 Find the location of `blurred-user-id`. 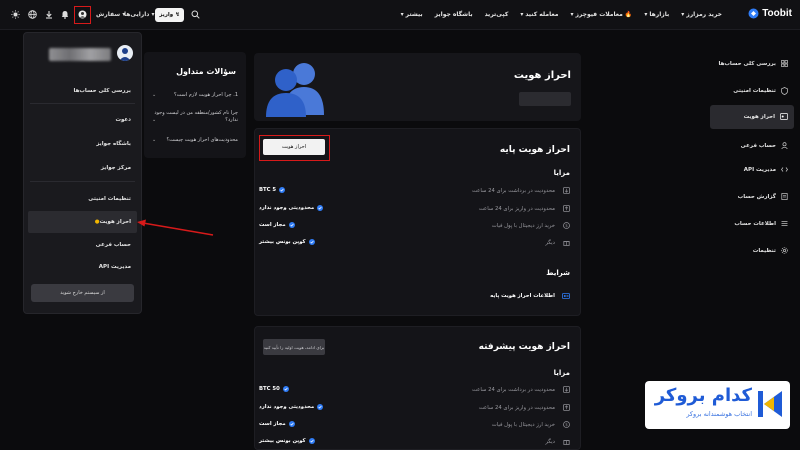

blurred-user-id is located at coordinates (80, 54).